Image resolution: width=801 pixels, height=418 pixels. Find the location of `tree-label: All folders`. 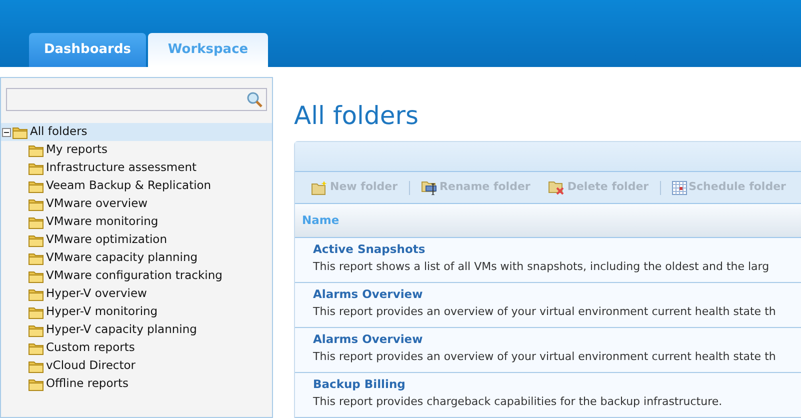

tree-label: All folders is located at coordinates (59, 131).